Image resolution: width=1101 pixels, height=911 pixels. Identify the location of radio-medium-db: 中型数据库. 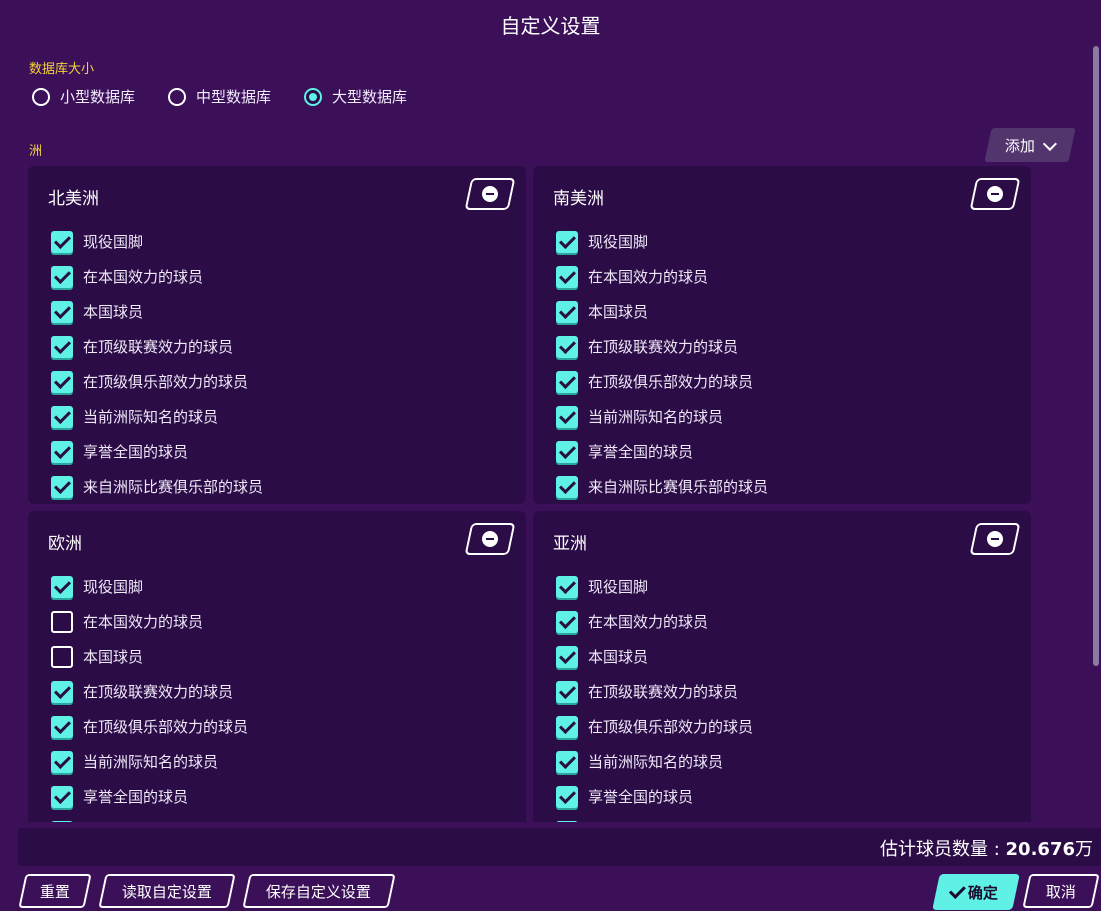
(219, 96).